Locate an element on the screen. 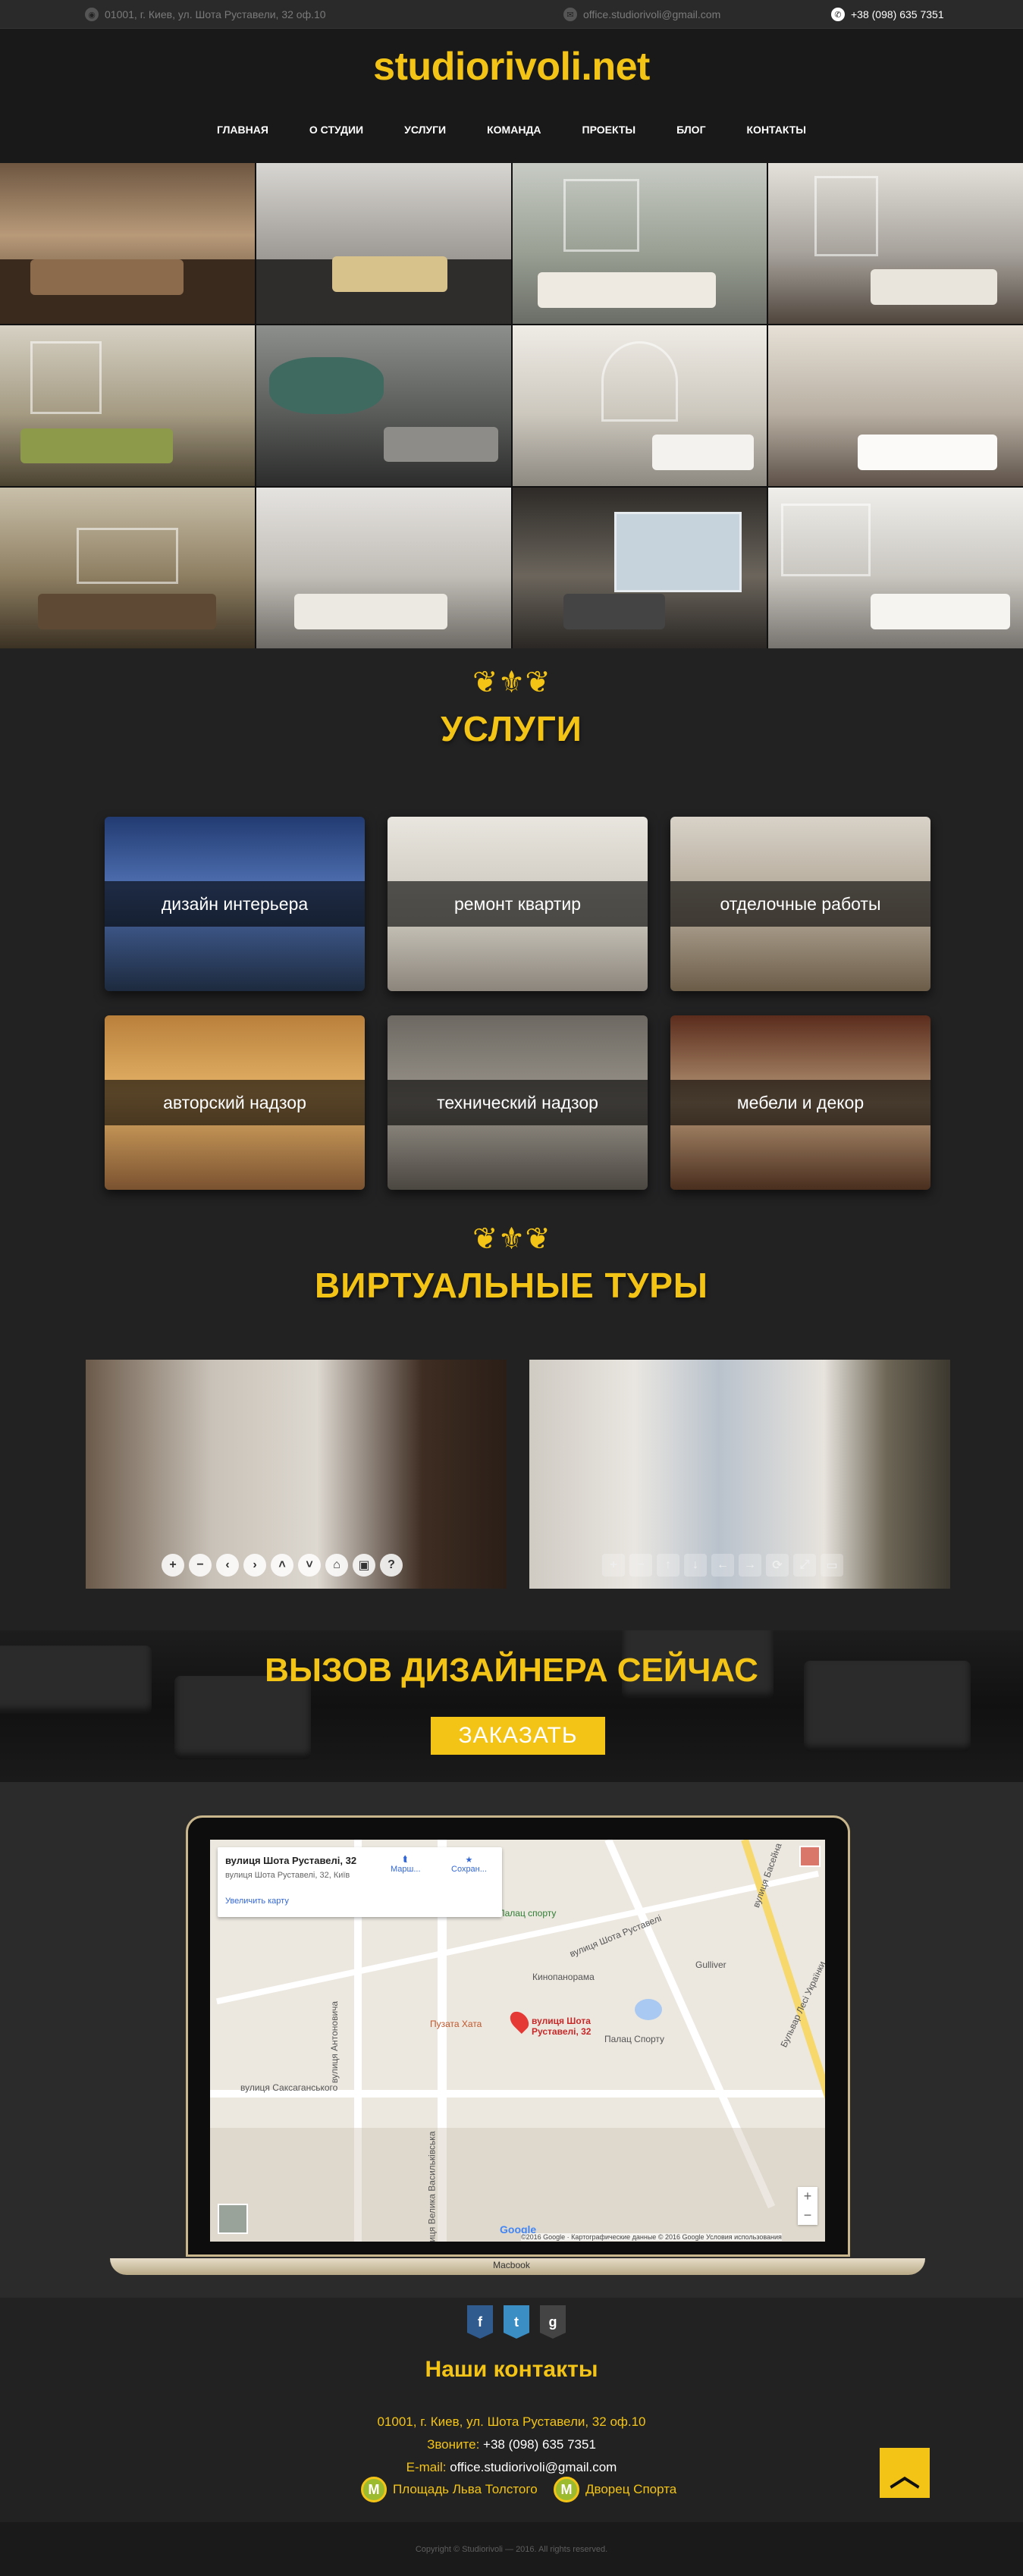 The height and width of the screenshot is (2576, 1023). service-card-tech-supervision: технический надзор is located at coordinates (518, 1102).